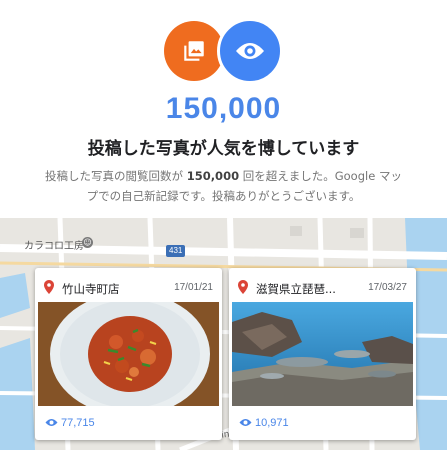 This screenshot has height=450, width=447. Describe the element at coordinates (272, 423) in the screenshot. I see `card-view-count: 10,971` at that location.